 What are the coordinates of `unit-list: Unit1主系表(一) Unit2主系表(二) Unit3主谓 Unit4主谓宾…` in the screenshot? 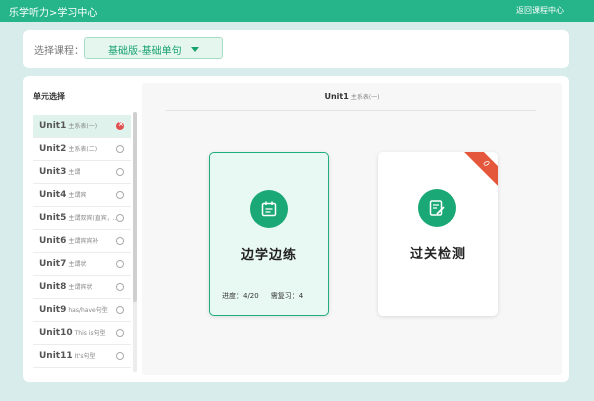 It's located at (82, 241).